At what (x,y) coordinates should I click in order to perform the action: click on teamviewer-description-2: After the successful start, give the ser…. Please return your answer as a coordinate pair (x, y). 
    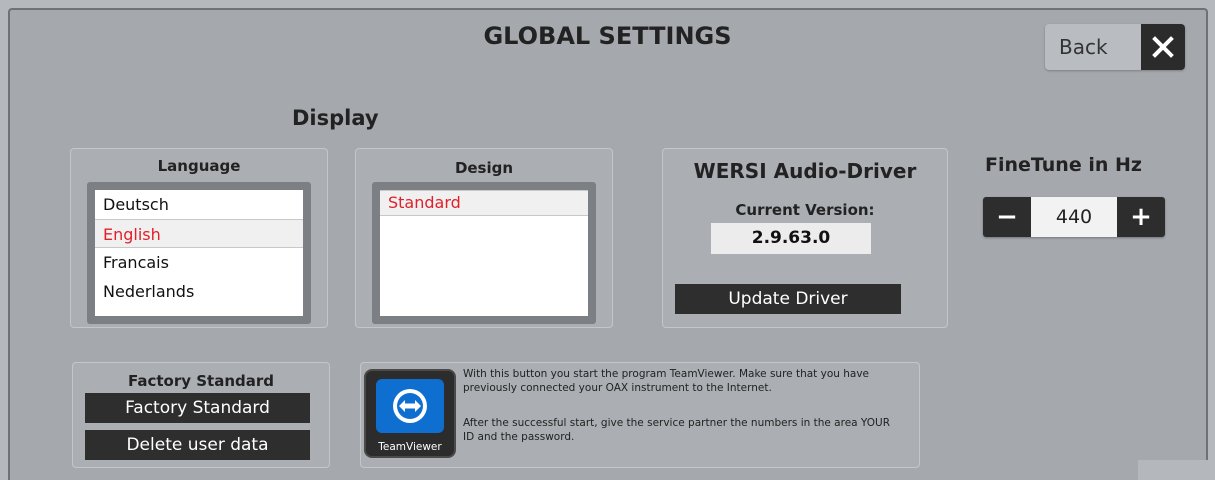
    Looking at the image, I should click on (677, 430).